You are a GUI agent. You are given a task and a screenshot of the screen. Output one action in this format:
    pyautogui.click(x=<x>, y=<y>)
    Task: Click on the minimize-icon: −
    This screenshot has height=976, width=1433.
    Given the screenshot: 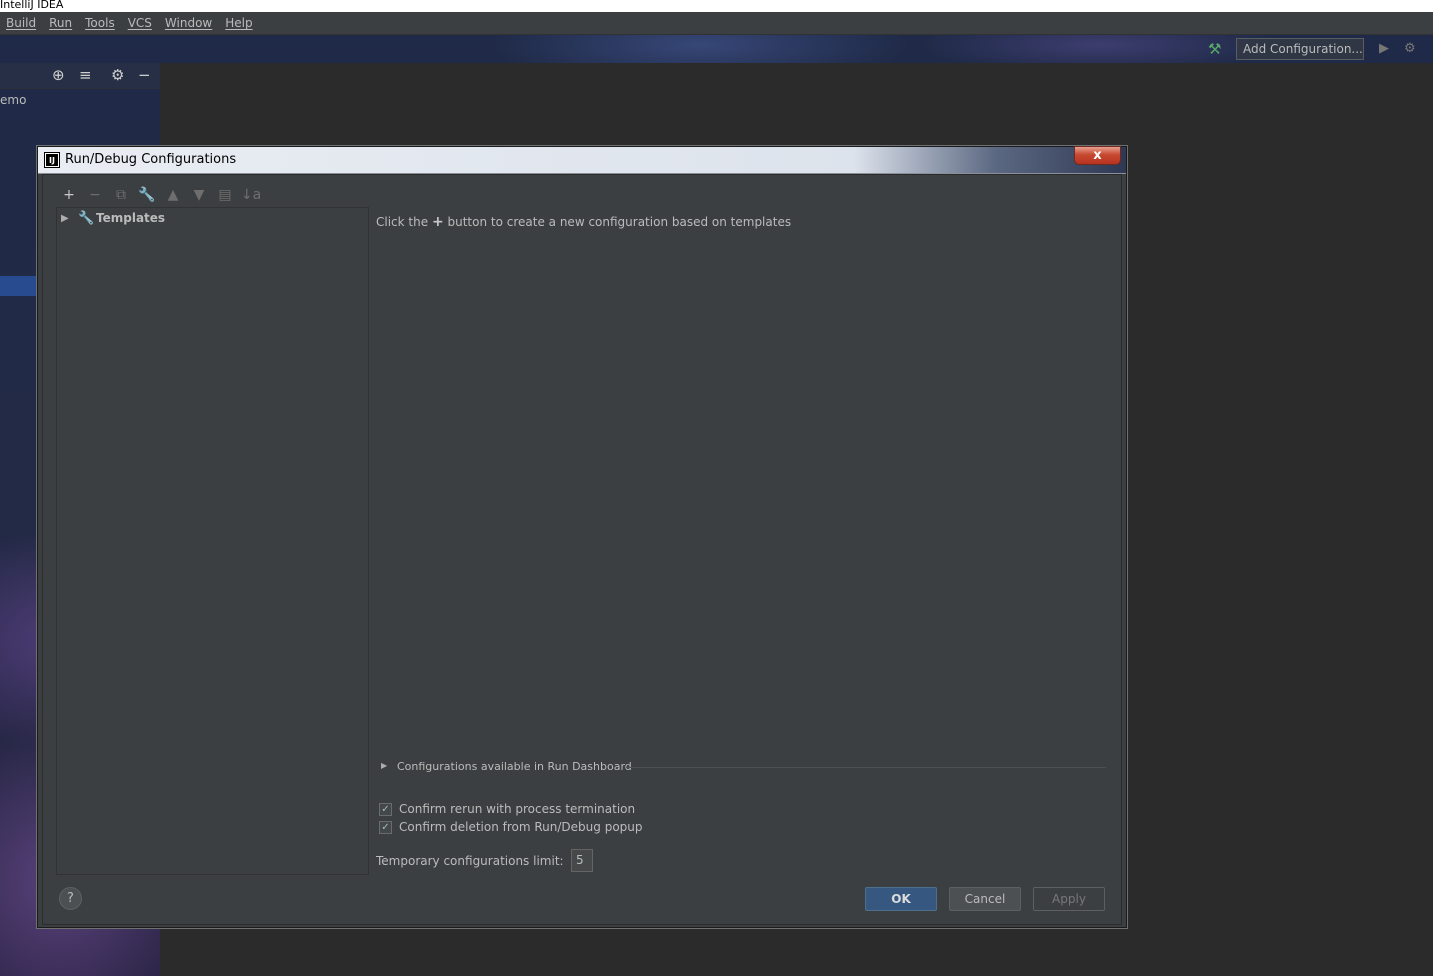 What is the action you would take?
    pyautogui.click(x=144, y=75)
    